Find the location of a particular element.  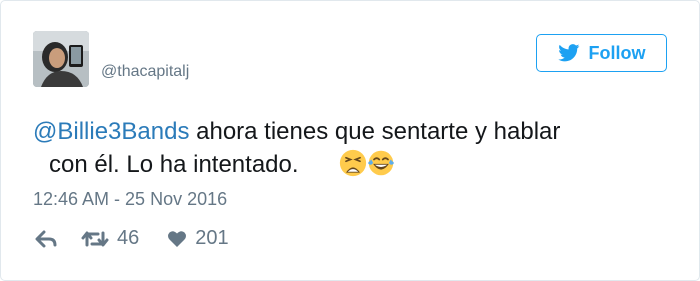

tweet-actions: 46 201 is located at coordinates (132, 238).